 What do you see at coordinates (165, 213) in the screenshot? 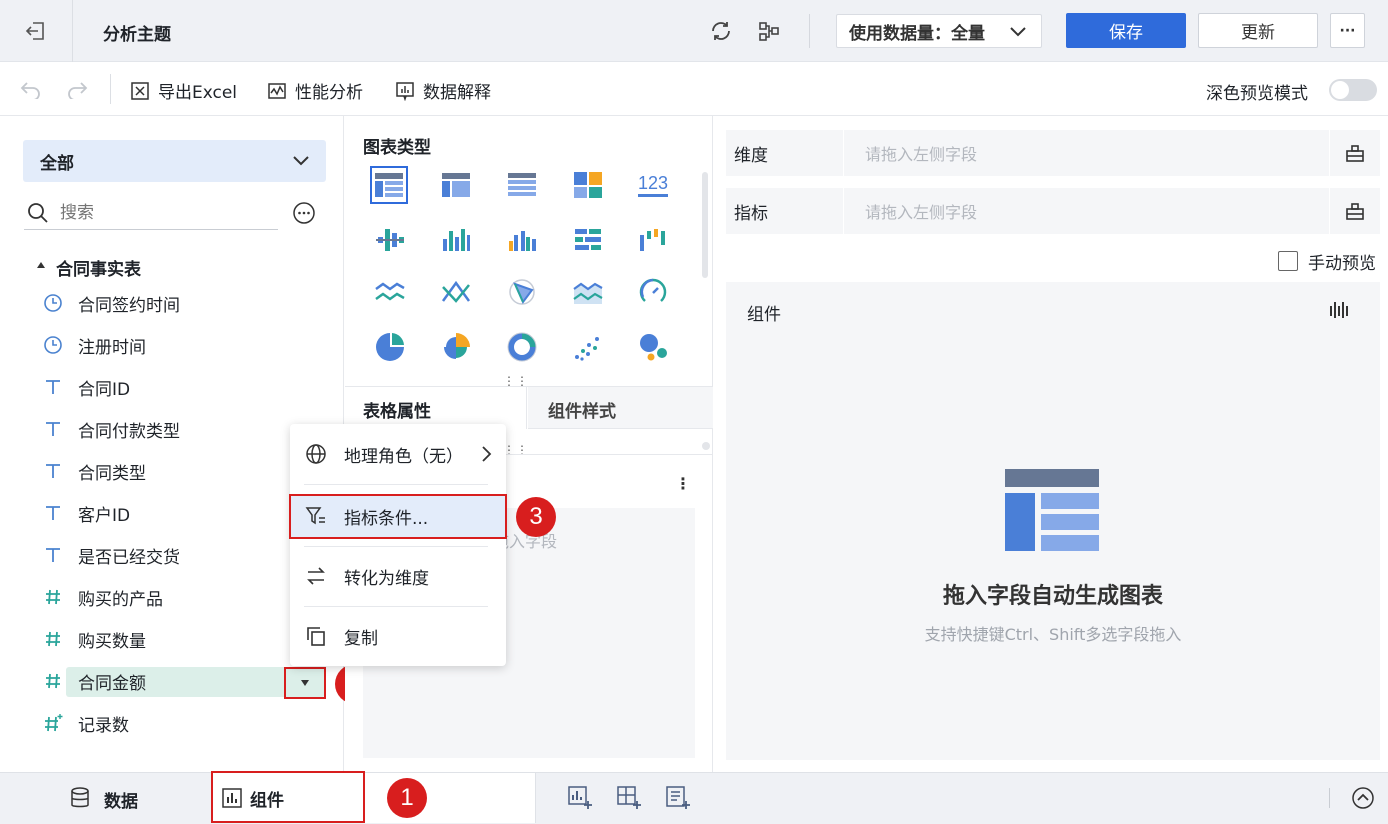
I see `search-input` at bounding box center [165, 213].